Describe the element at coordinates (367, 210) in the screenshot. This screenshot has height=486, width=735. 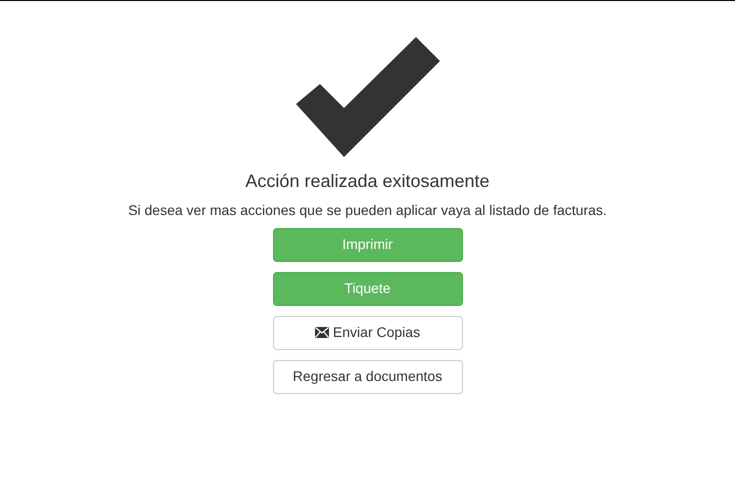
I see `instruction-text: Si desea ver mas acciones que se pueden aplicar vaya al listado de facturas.` at that location.